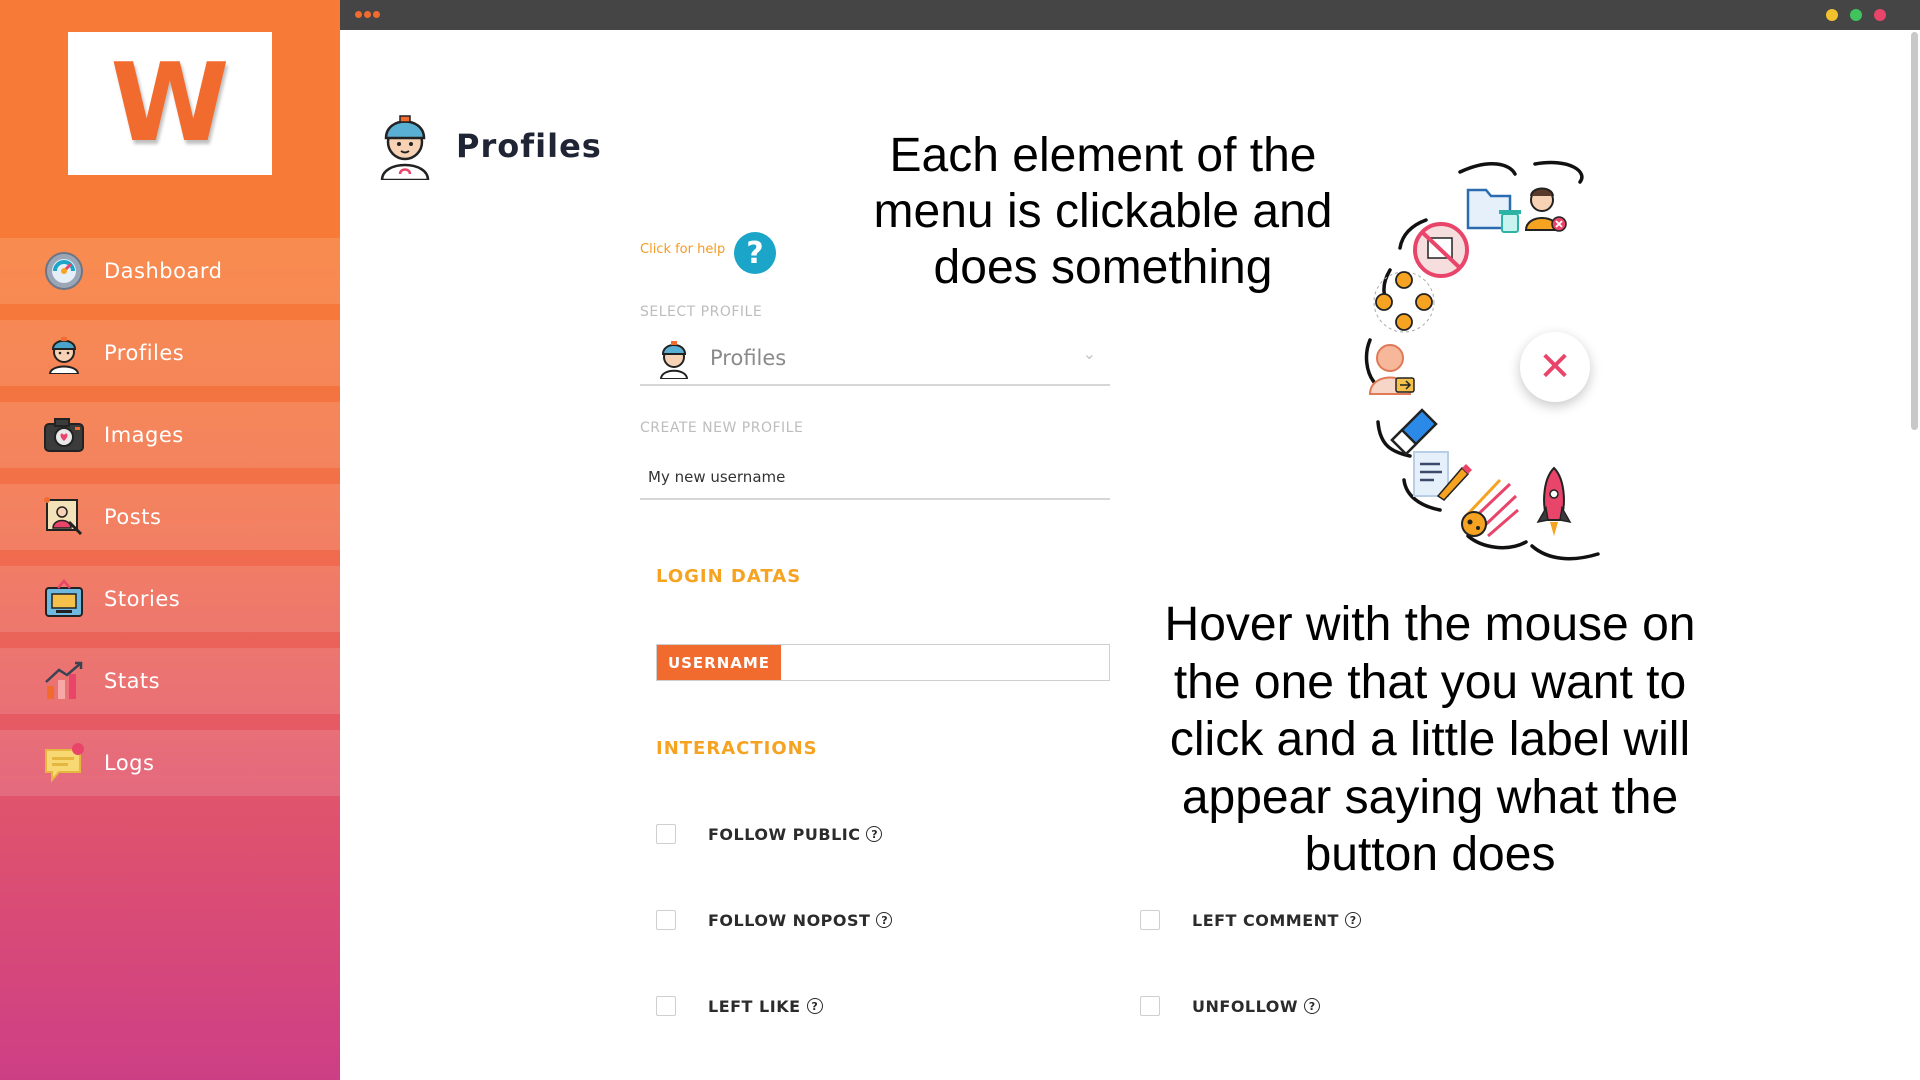 This screenshot has width=1920, height=1080. I want to click on sidebar-item-label: Stories, so click(142, 599).